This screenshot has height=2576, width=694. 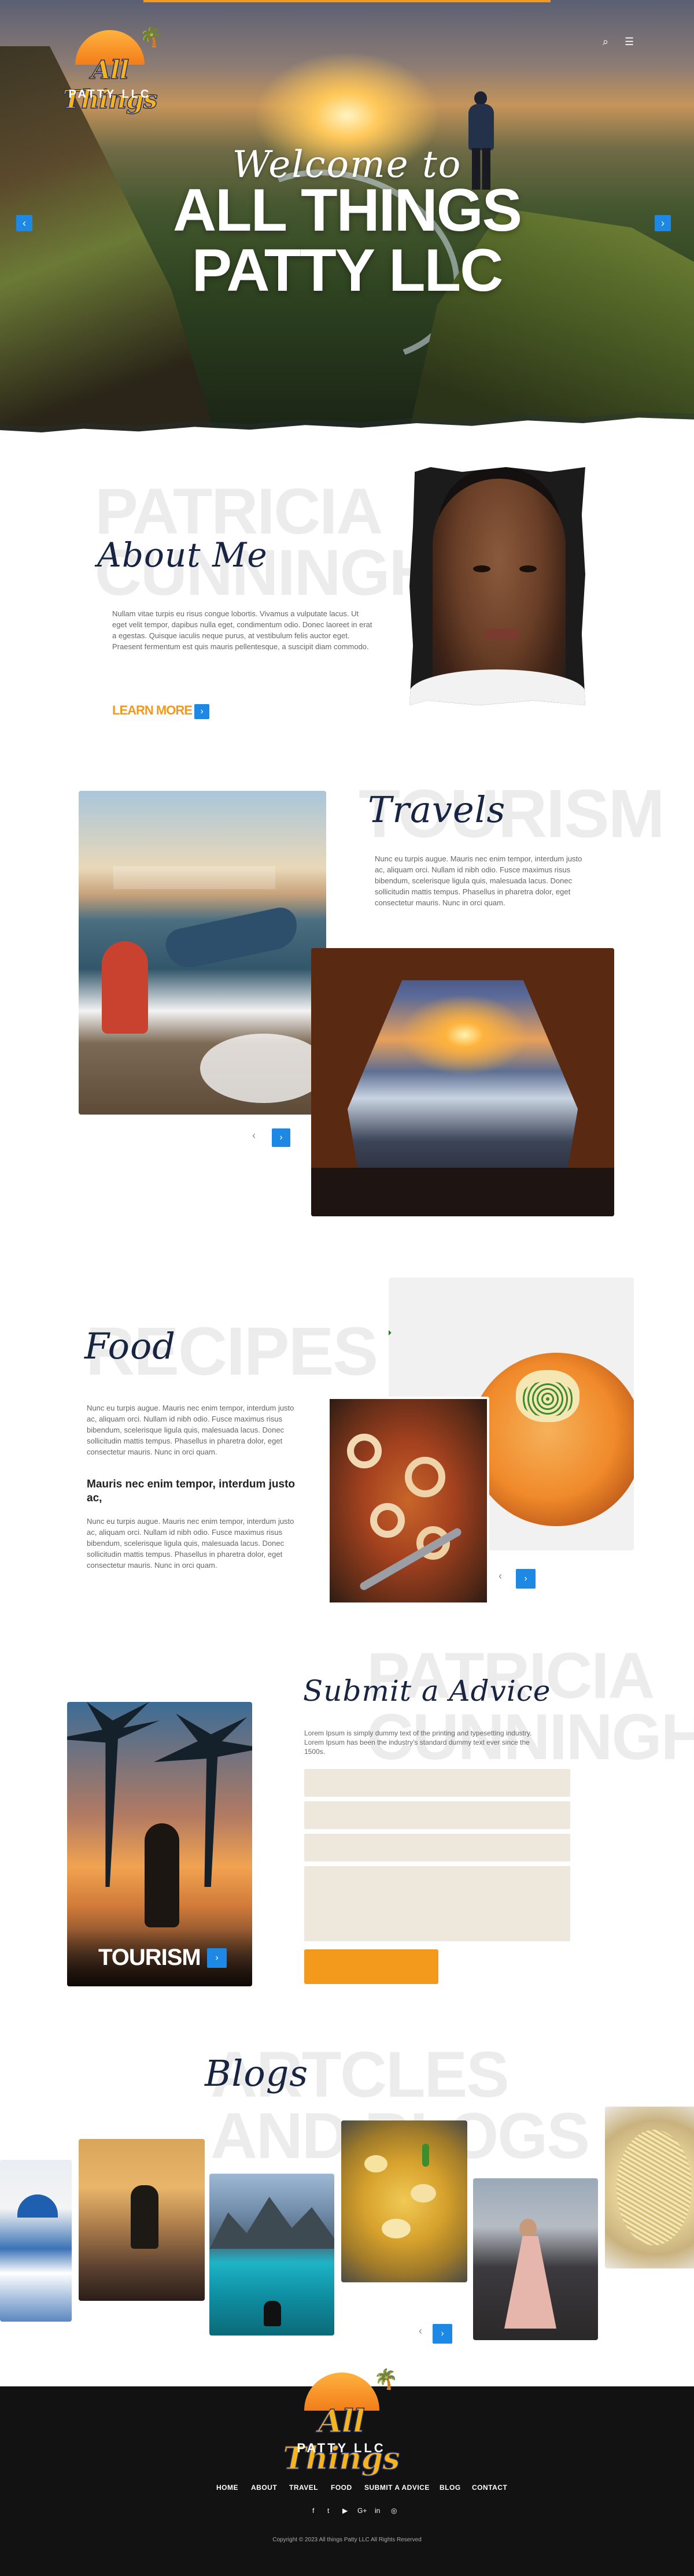 What do you see at coordinates (345, 2511) in the screenshot?
I see `youtube-icon: ▶` at bounding box center [345, 2511].